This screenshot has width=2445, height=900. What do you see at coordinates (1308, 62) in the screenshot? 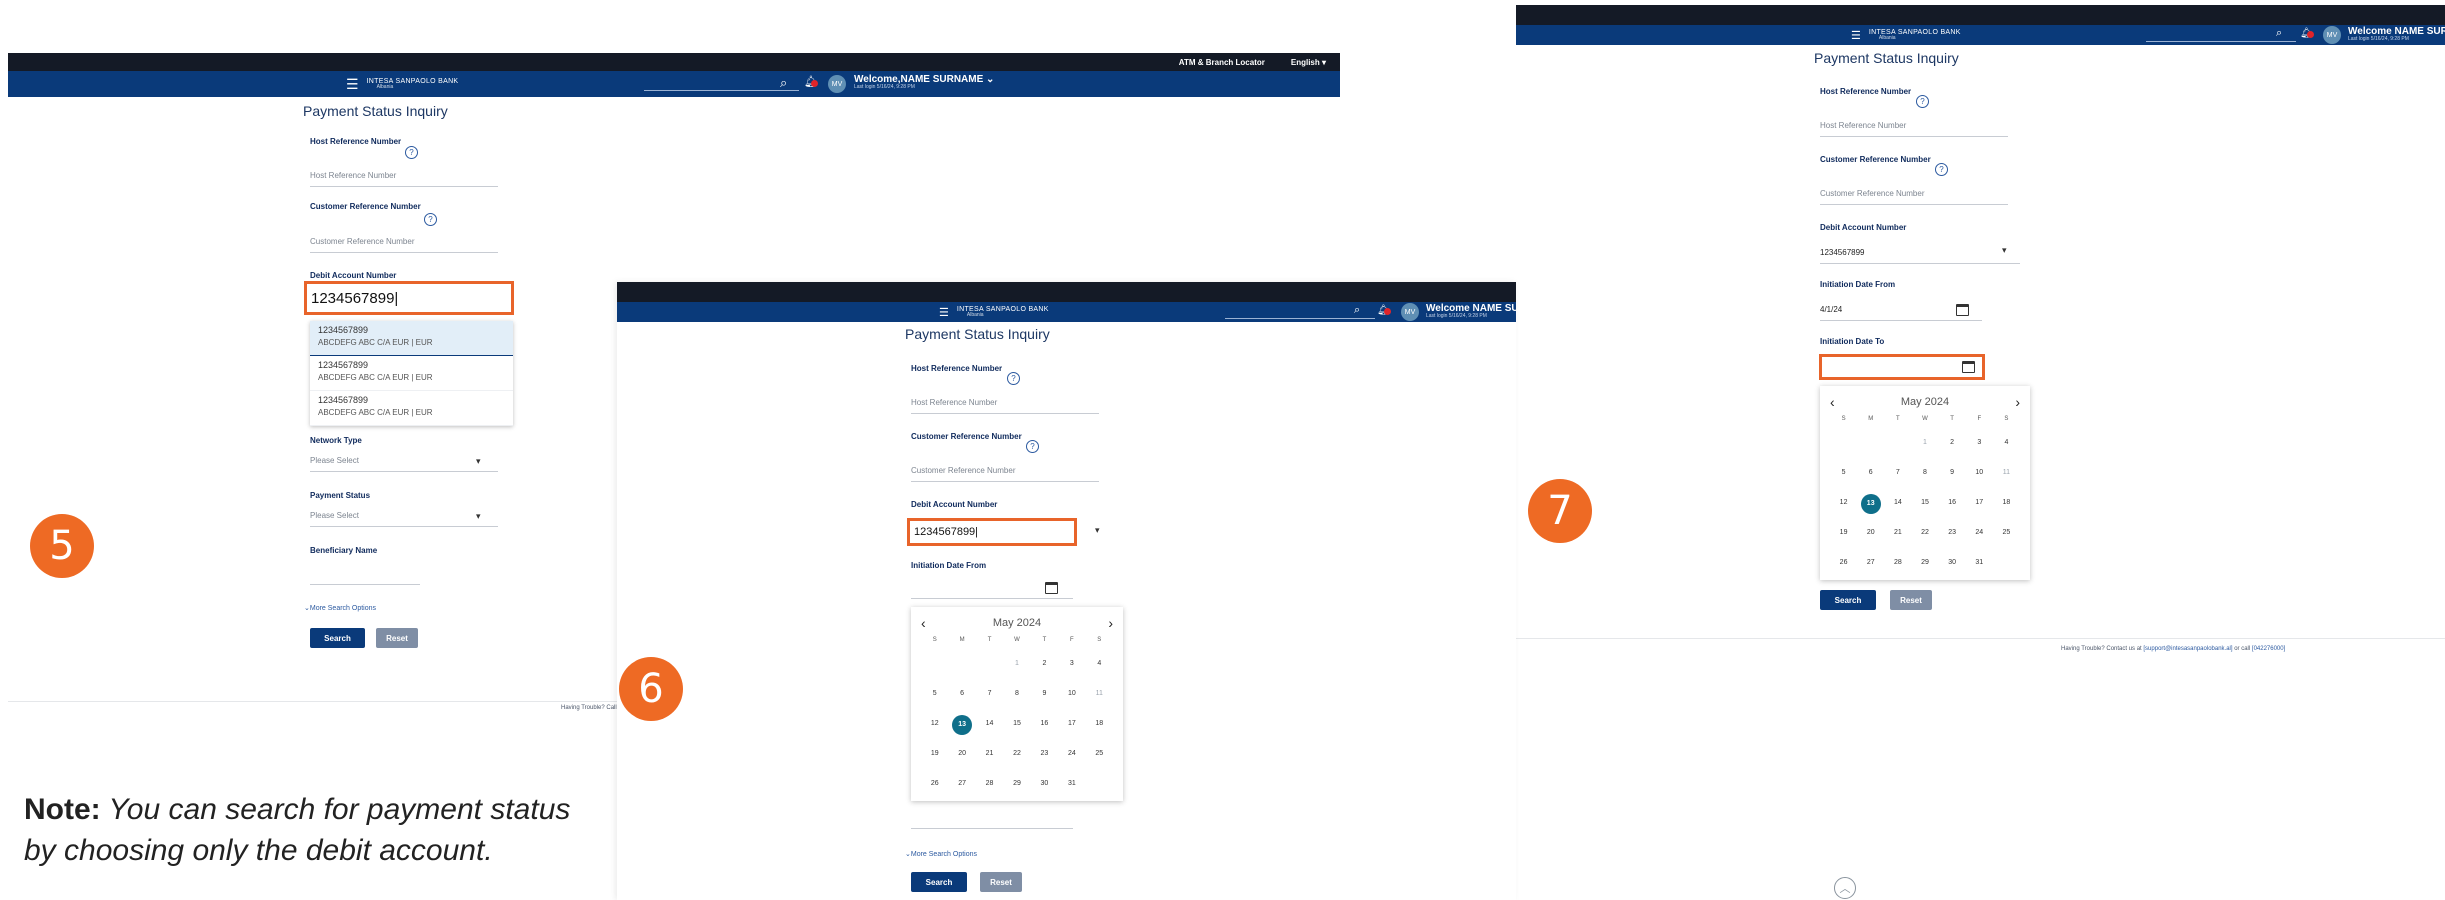
I see `language-selector: English ▾` at bounding box center [1308, 62].